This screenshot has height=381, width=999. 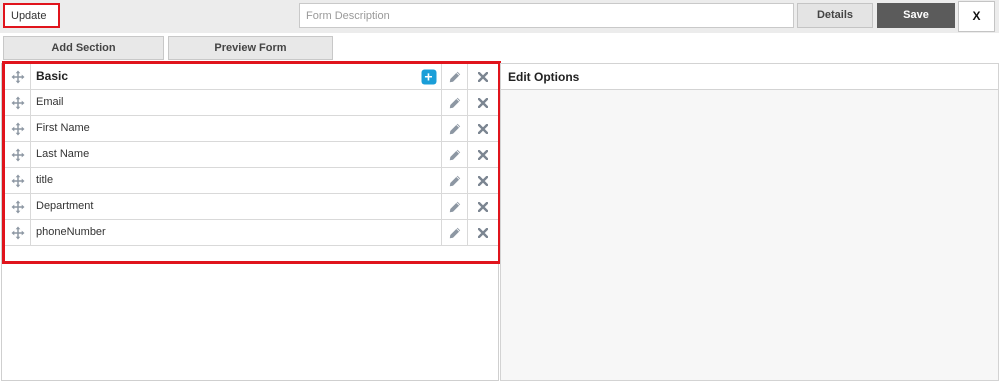 What do you see at coordinates (749, 76) in the screenshot?
I see `edit-options-title: Edit Options` at bounding box center [749, 76].